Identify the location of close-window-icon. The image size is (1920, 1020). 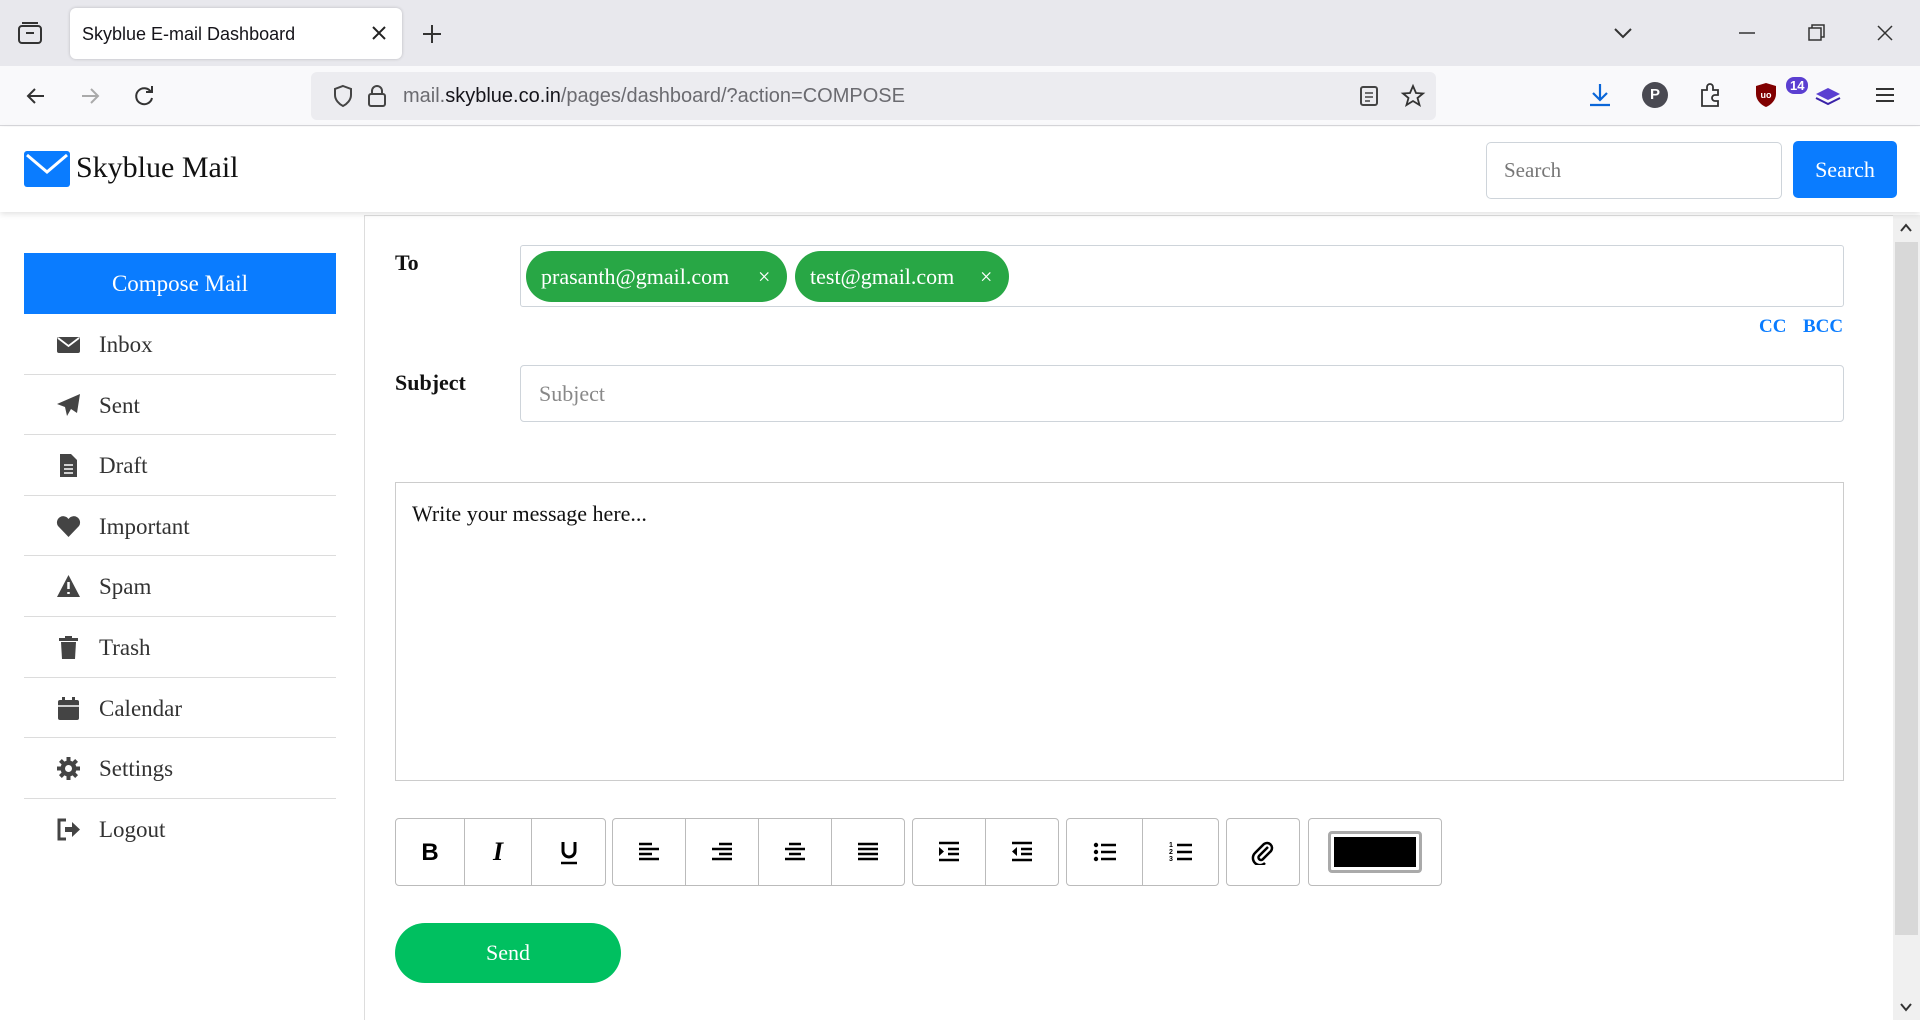
(1885, 33).